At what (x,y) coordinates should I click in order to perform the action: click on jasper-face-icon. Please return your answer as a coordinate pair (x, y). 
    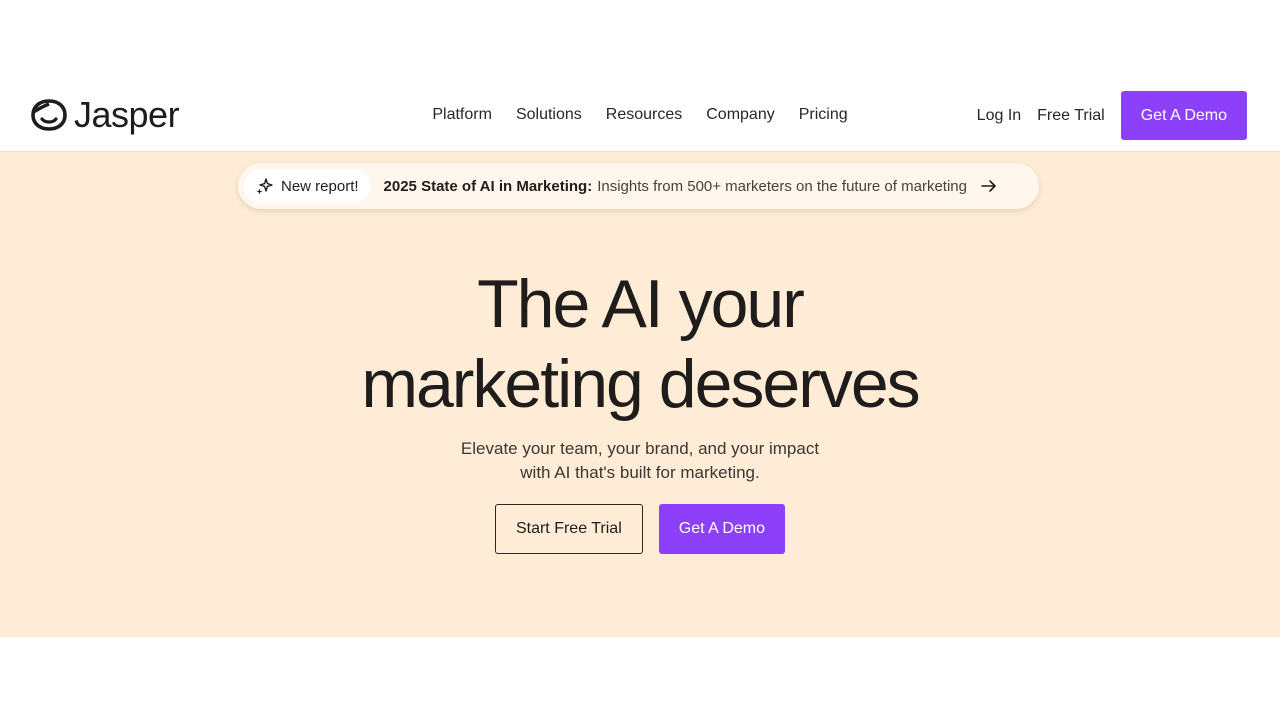
    Looking at the image, I should click on (49, 115).